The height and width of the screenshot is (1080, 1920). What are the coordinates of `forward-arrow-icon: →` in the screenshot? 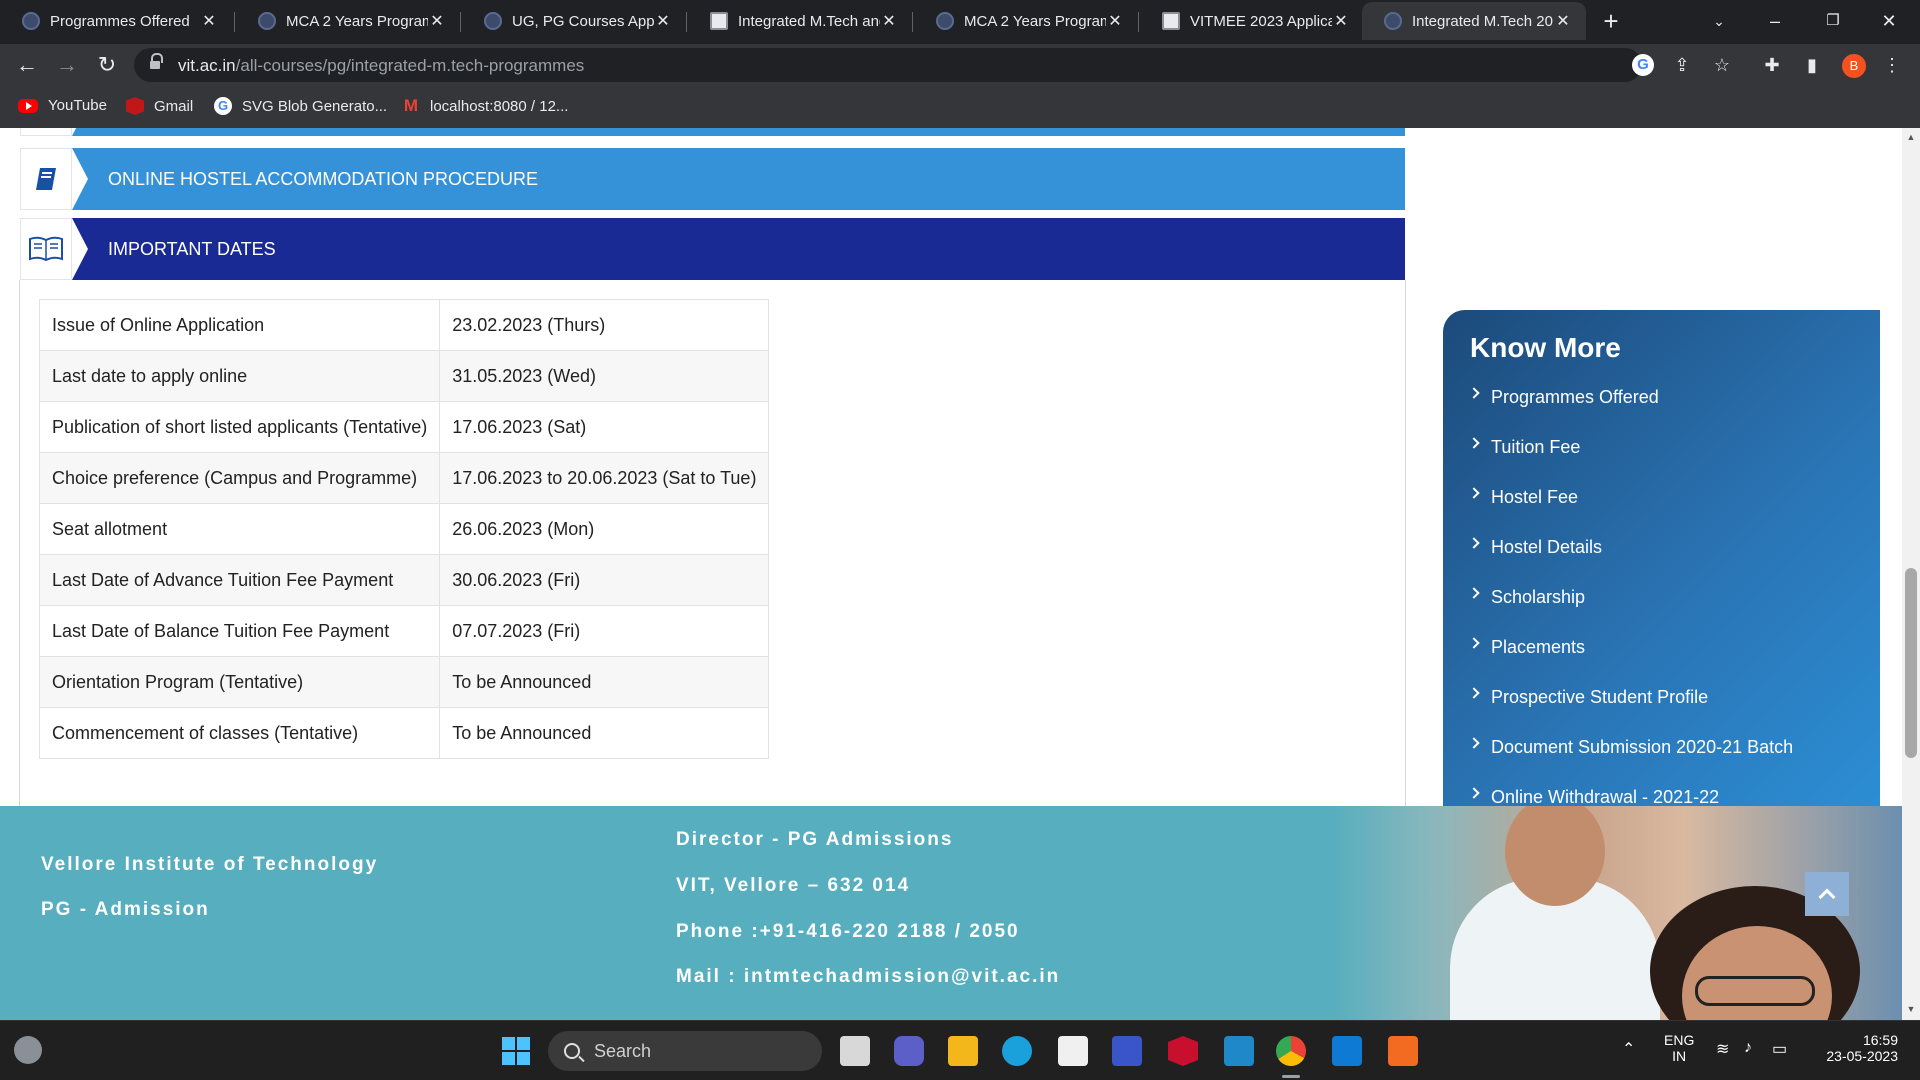 It's located at (67, 65).